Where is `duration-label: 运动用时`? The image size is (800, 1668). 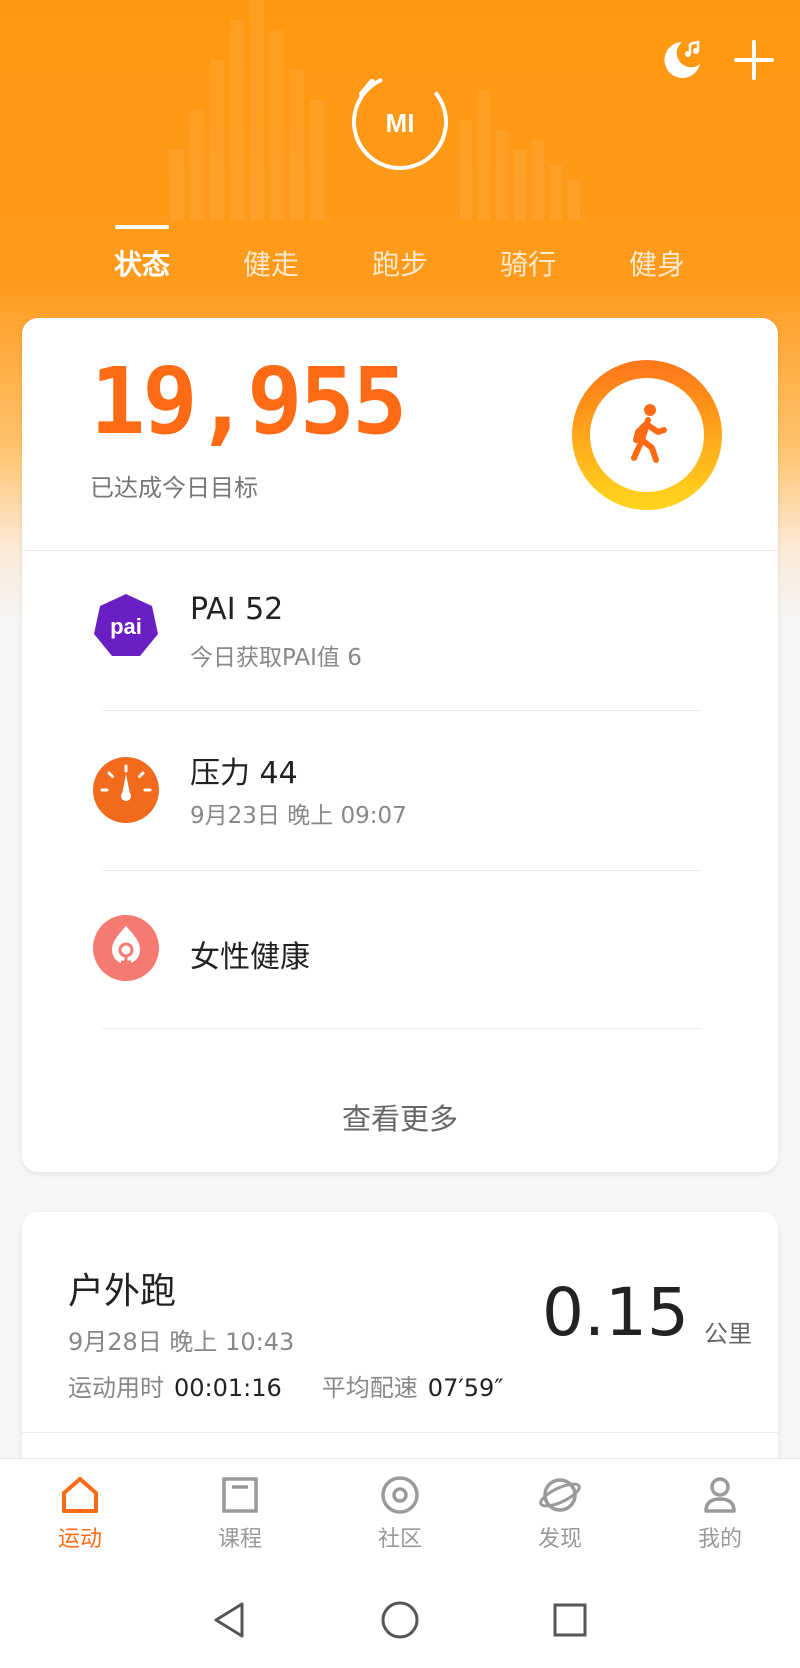 duration-label: 运动用时 is located at coordinates (116, 1388).